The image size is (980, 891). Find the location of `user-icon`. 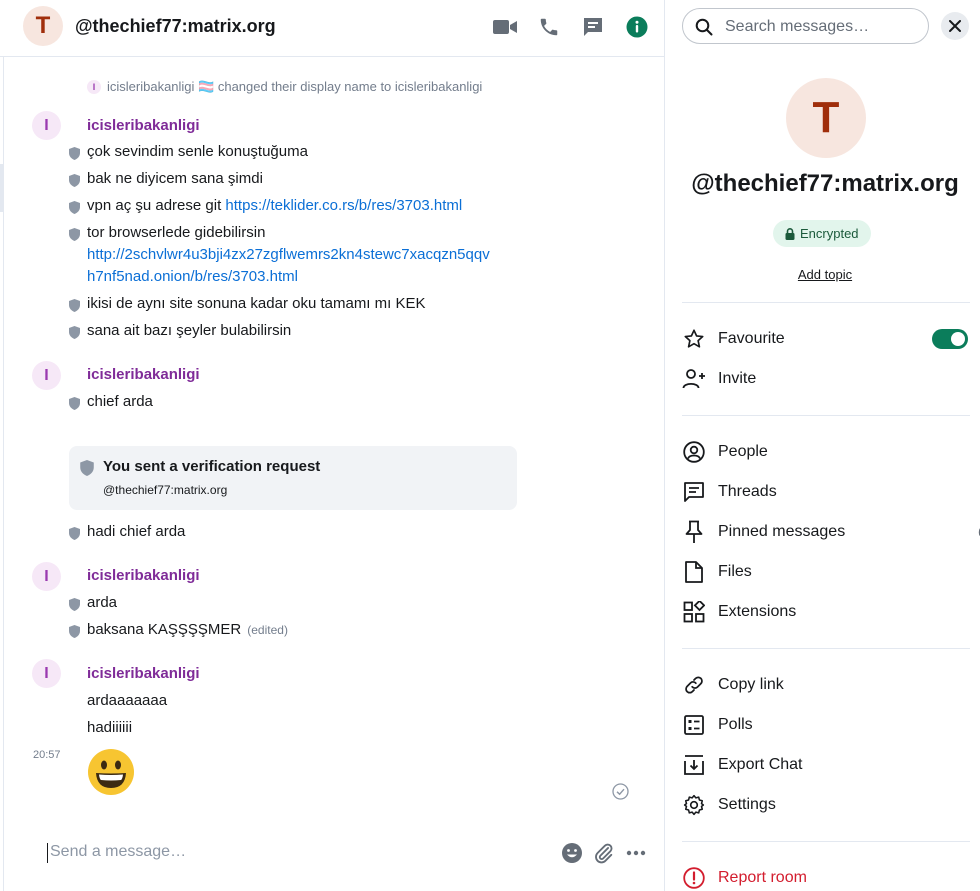

user-icon is located at coordinates (694, 452).